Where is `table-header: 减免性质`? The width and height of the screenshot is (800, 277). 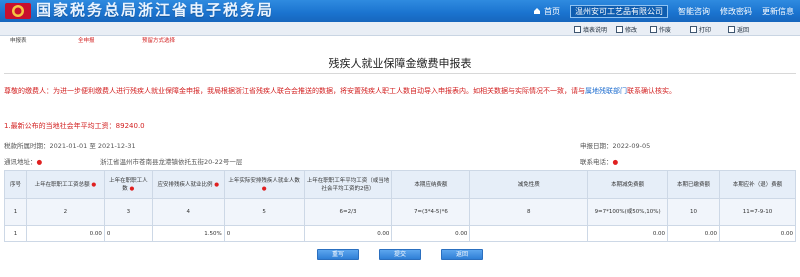
table-header: 减免性质 is located at coordinates (529, 184).